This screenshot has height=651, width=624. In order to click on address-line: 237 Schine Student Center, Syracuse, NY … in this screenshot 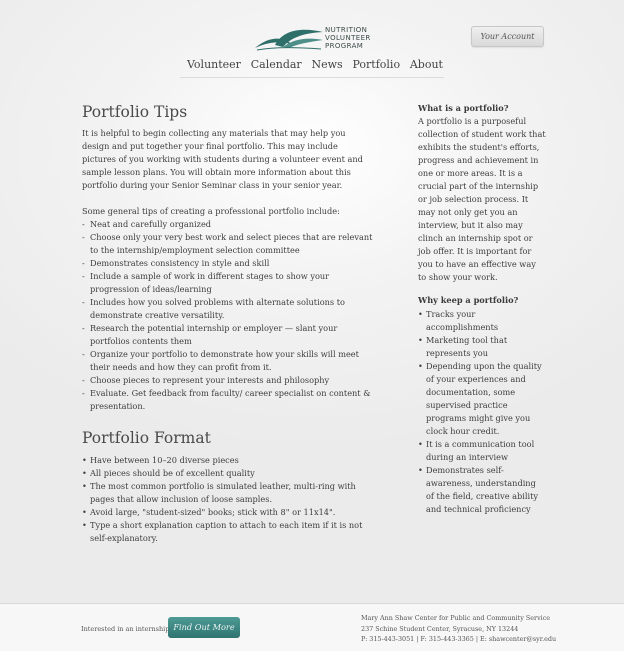, I will do `click(440, 628)`.